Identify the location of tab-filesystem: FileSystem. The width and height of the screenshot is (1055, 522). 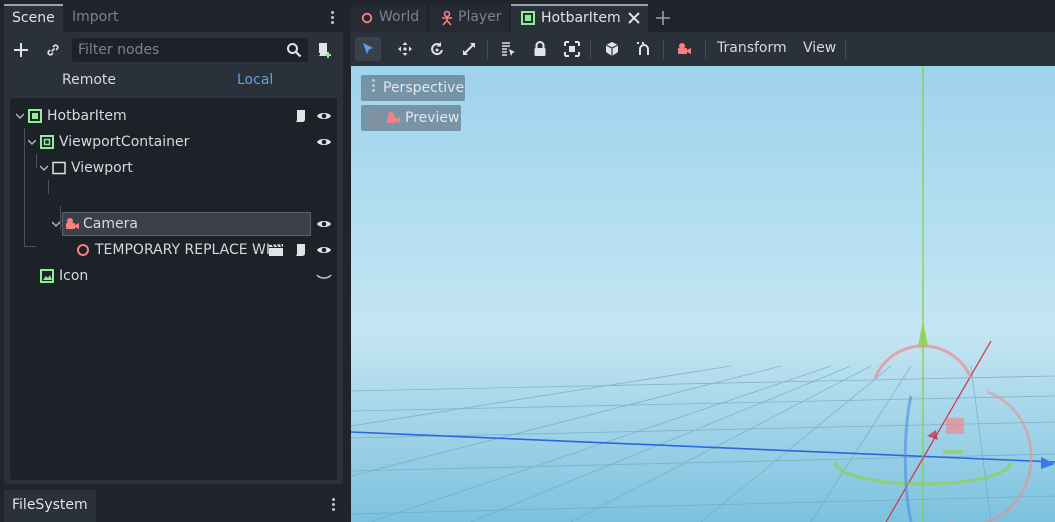
(50, 506).